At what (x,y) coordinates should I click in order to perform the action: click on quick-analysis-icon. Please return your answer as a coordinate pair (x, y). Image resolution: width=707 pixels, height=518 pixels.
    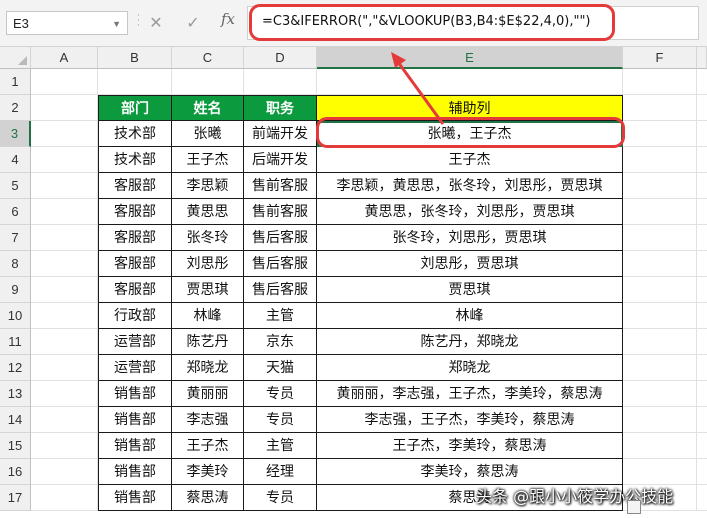
    Looking at the image, I should click on (634, 507).